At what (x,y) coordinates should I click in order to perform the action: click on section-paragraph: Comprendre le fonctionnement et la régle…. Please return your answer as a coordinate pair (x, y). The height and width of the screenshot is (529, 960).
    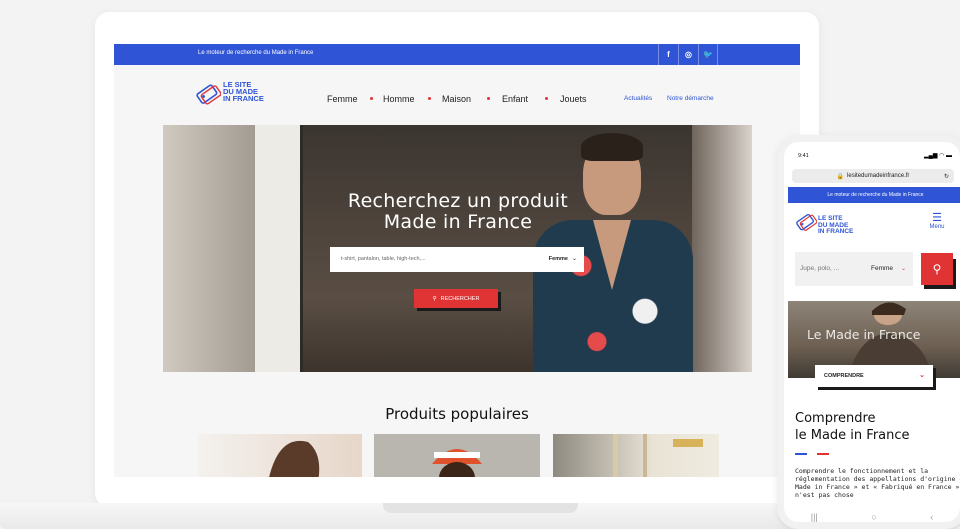
    Looking at the image, I should click on (877, 483).